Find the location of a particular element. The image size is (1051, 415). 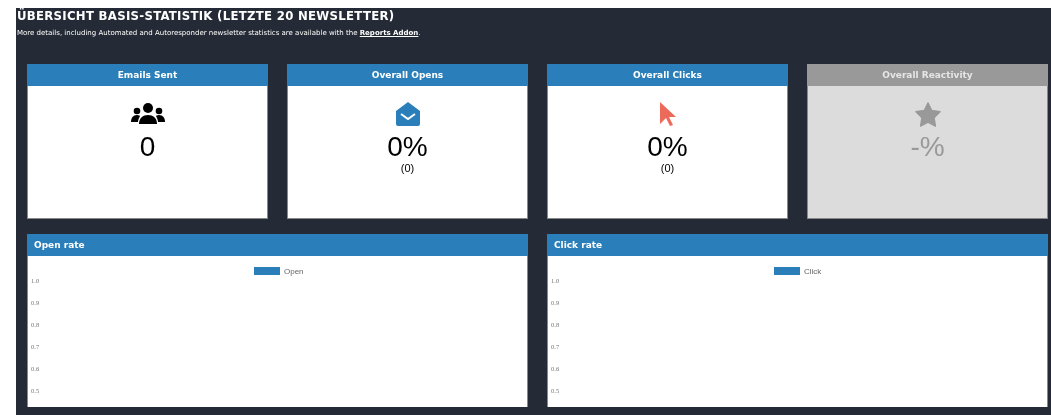

stat-value: -% is located at coordinates (927, 147).